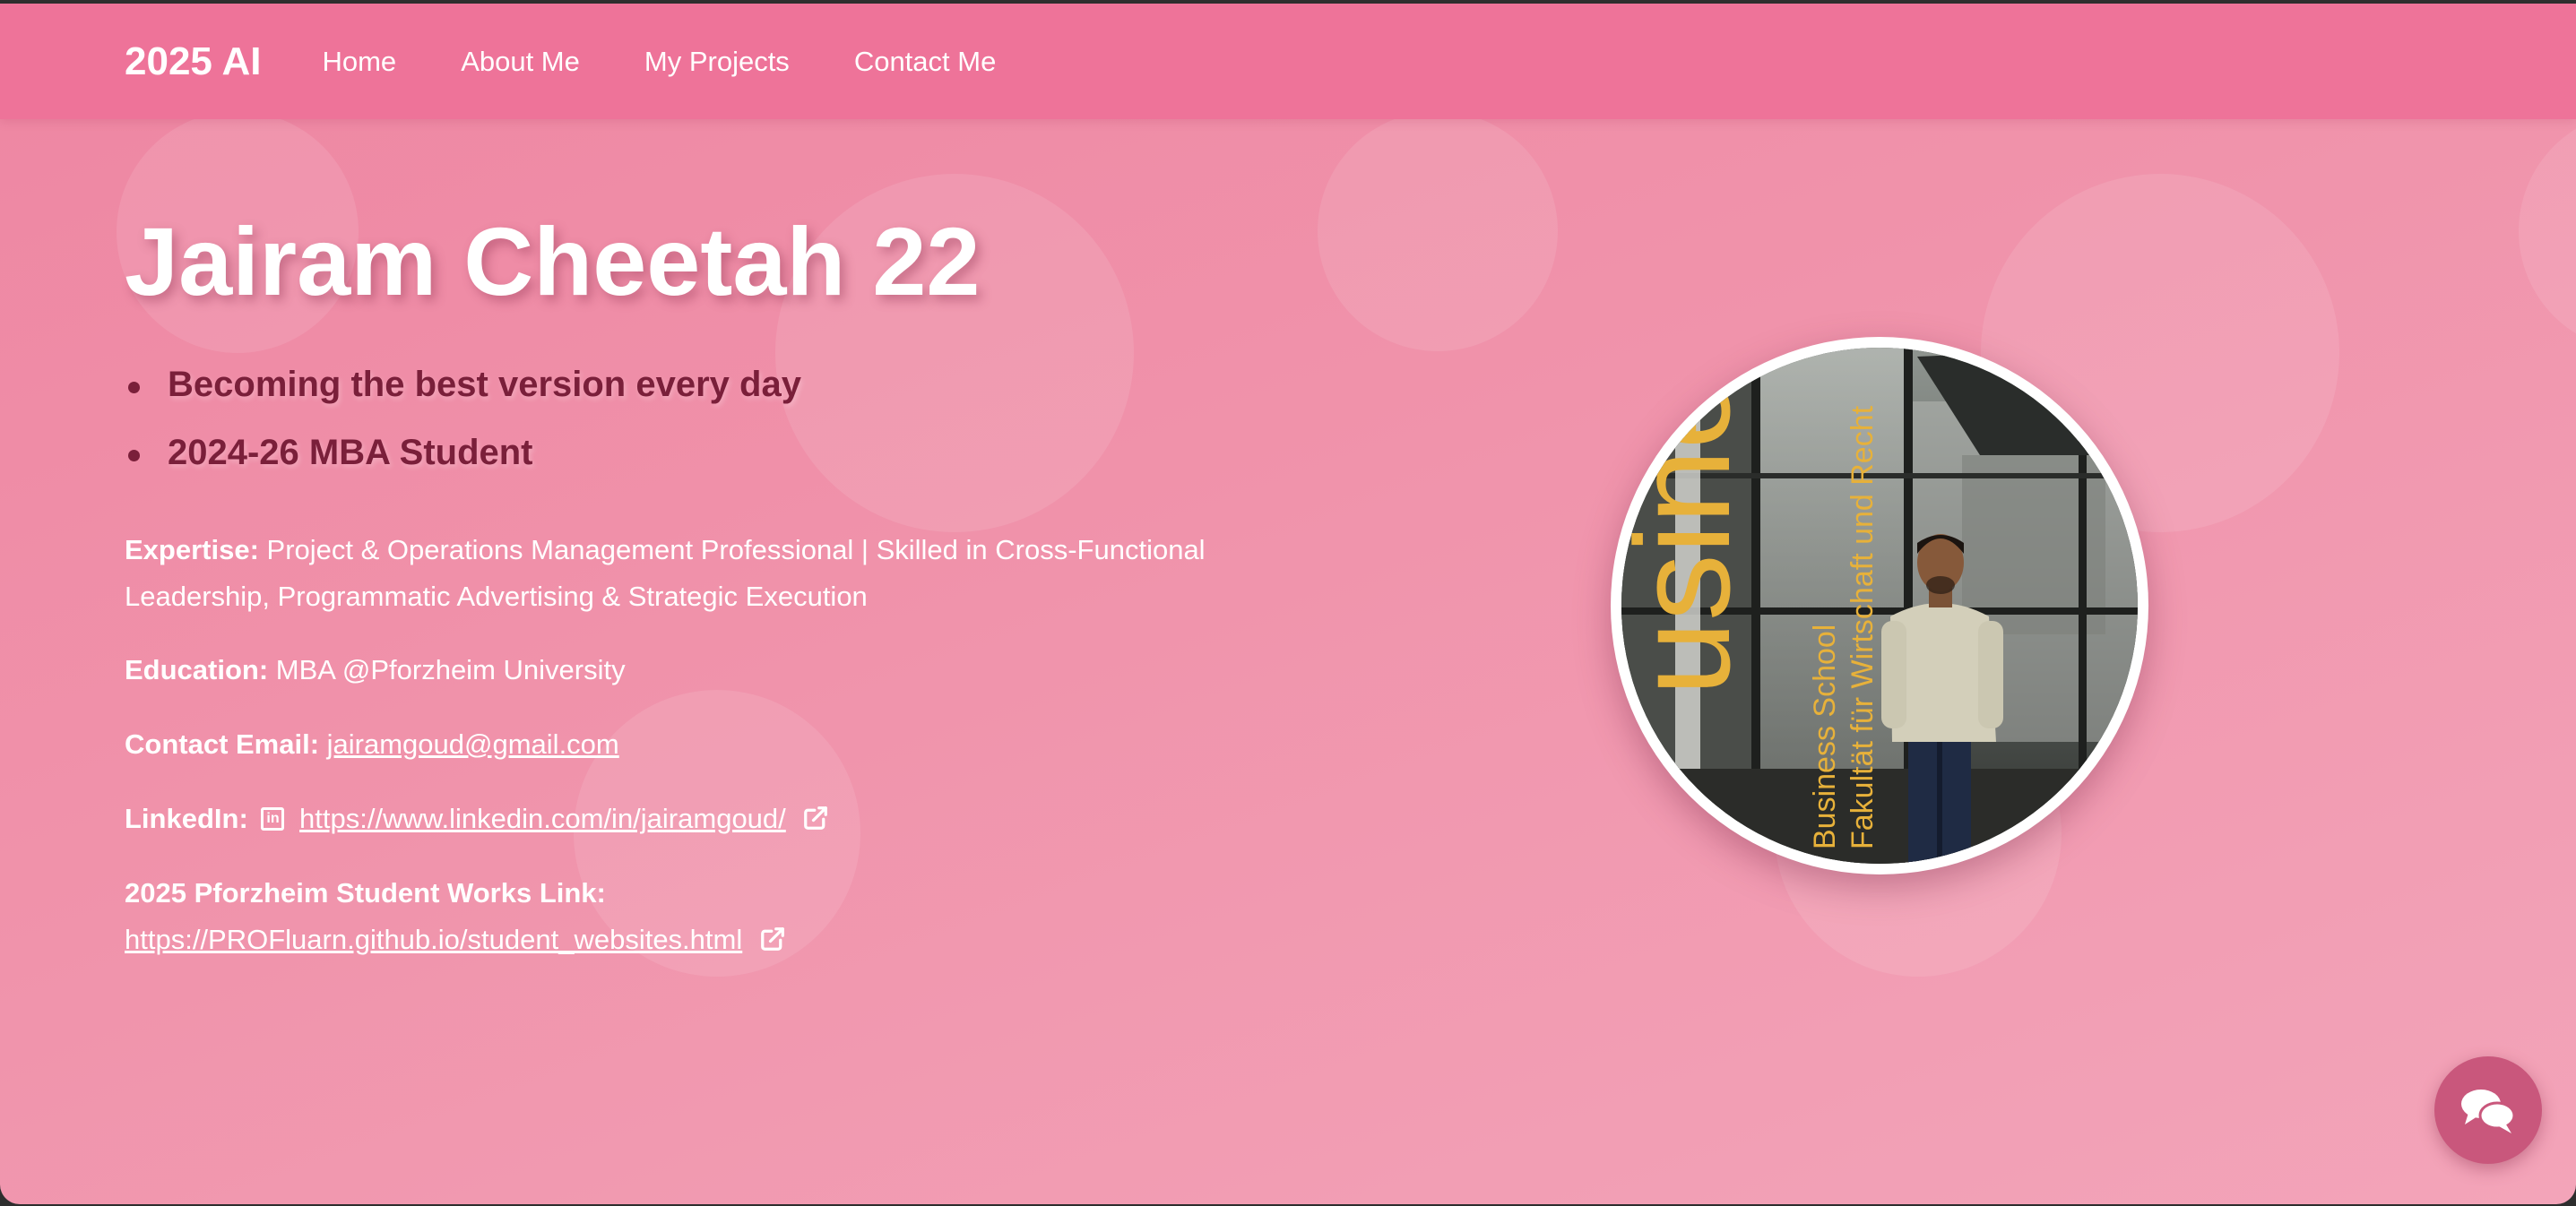  Describe the element at coordinates (520, 62) in the screenshot. I see `nav-link-about-me: About Me` at that location.